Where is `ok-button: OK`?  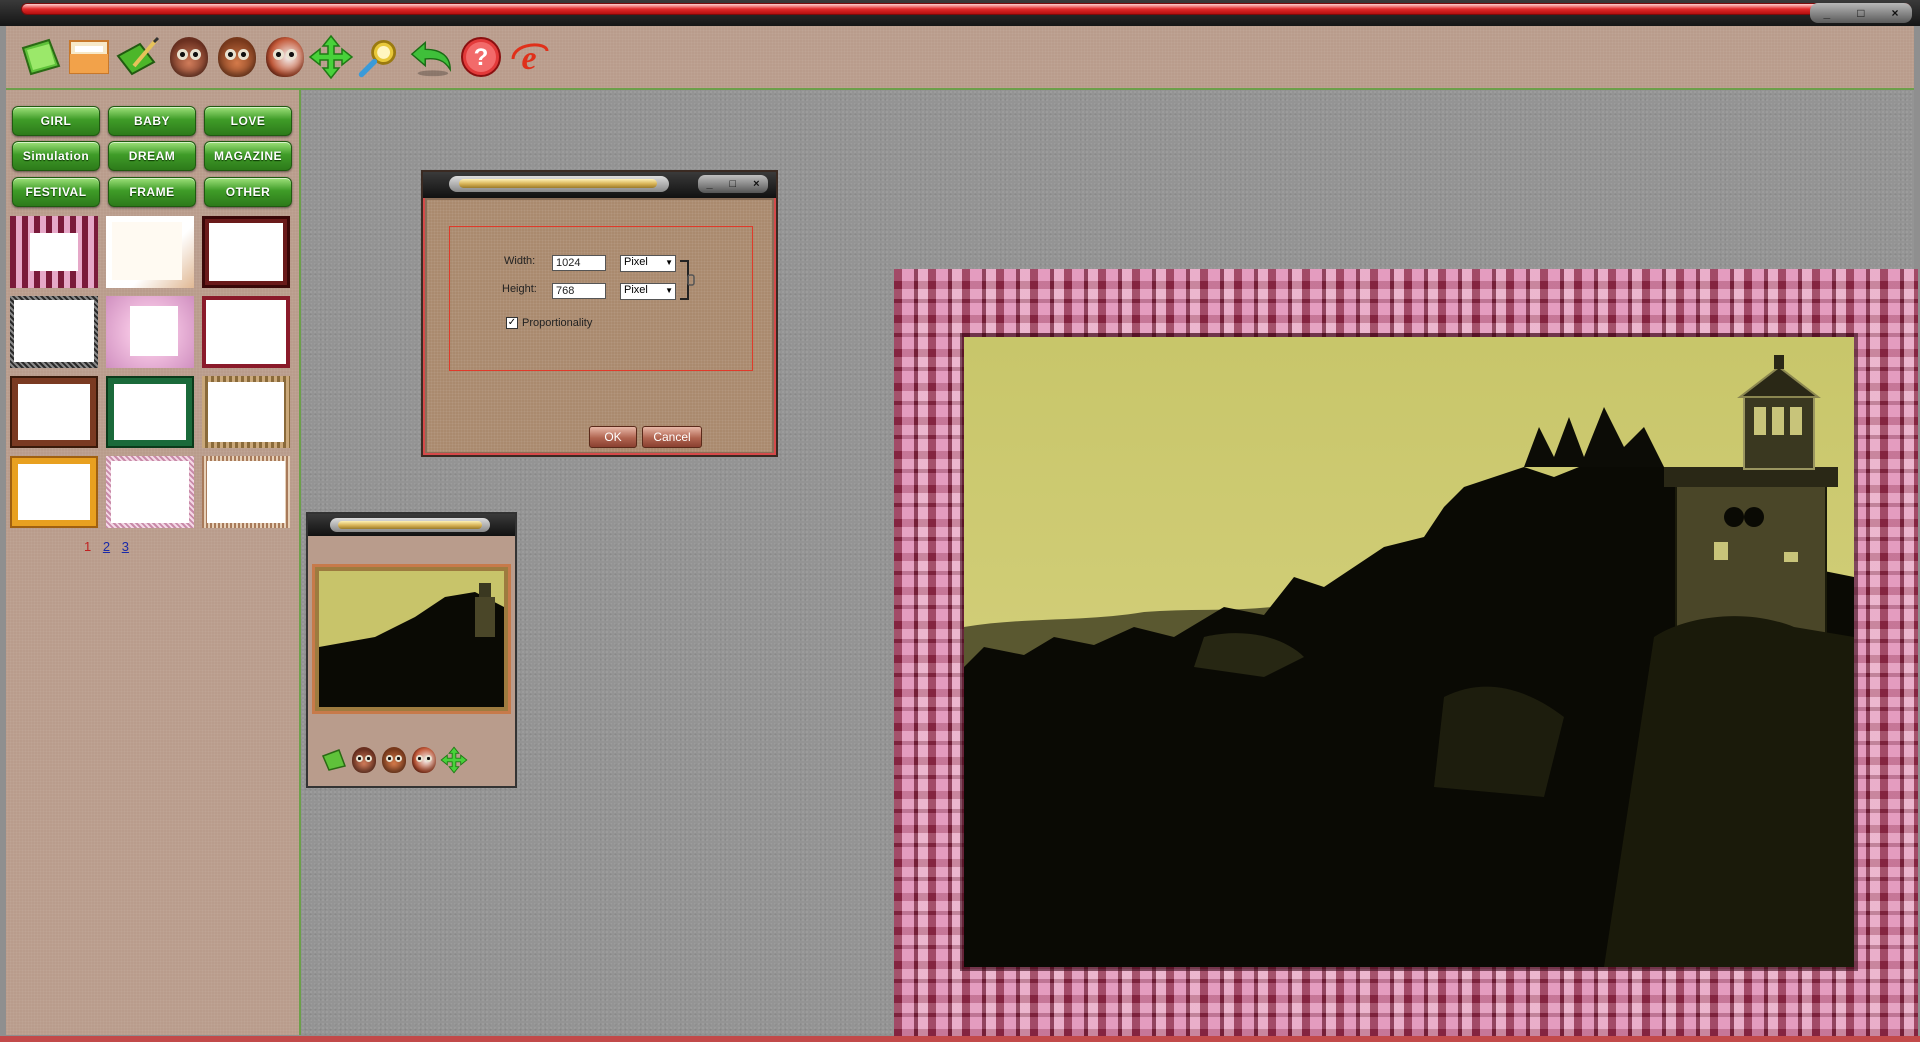
ok-button: OK is located at coordinates (613, 437).